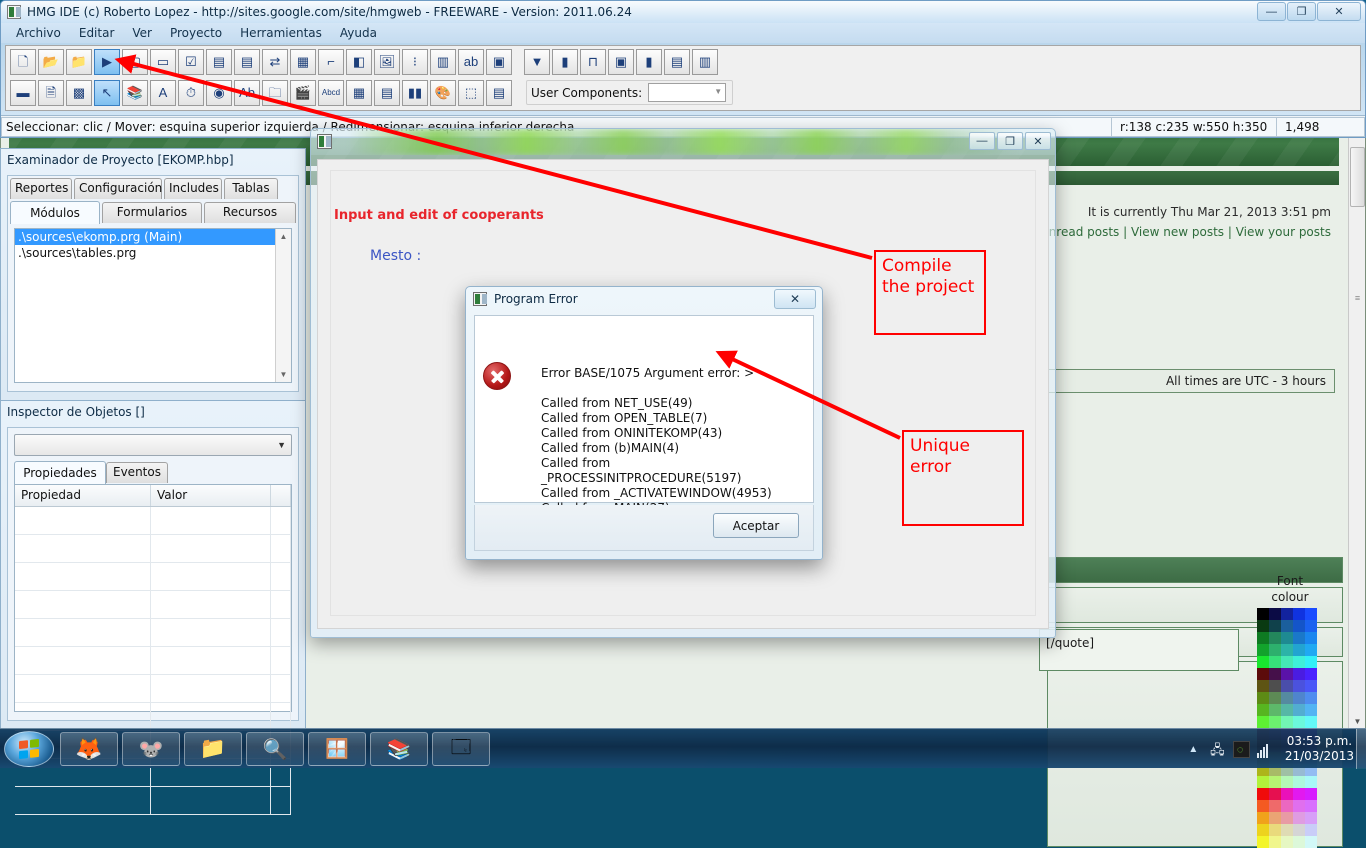 This screenshot has width=1366, height=848. What do you see at coordinates (107, 92) in the screenshot?
I see `pointer-select-icon: ↖` at bounding box center [107, 92].